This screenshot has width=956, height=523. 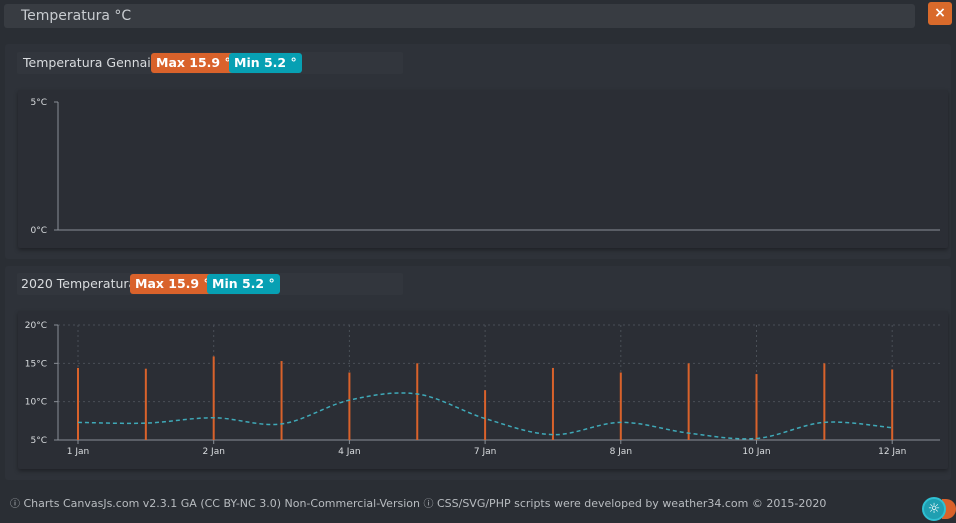 I want to click on panel-yearly-header: 2020 Temperatura Max 15.9 ° Min 5.2 °, so click(x=210, y=284).